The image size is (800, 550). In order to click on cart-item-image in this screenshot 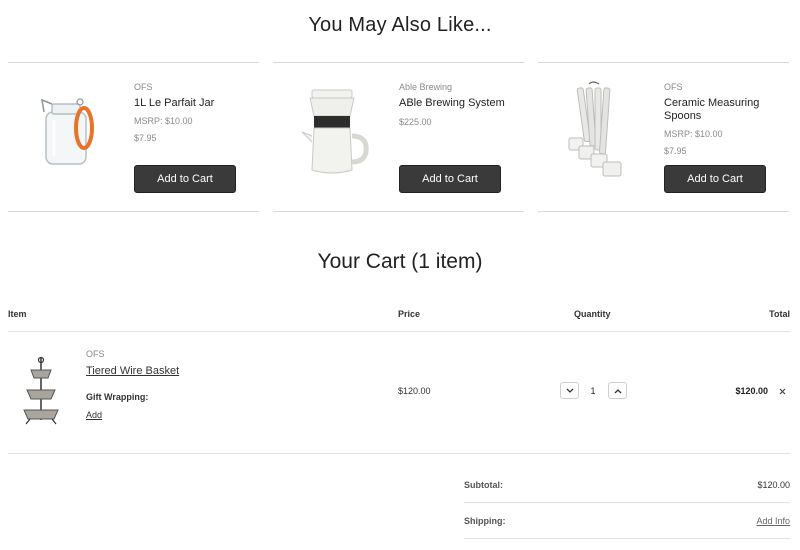, I will do `click(41, 391)`.